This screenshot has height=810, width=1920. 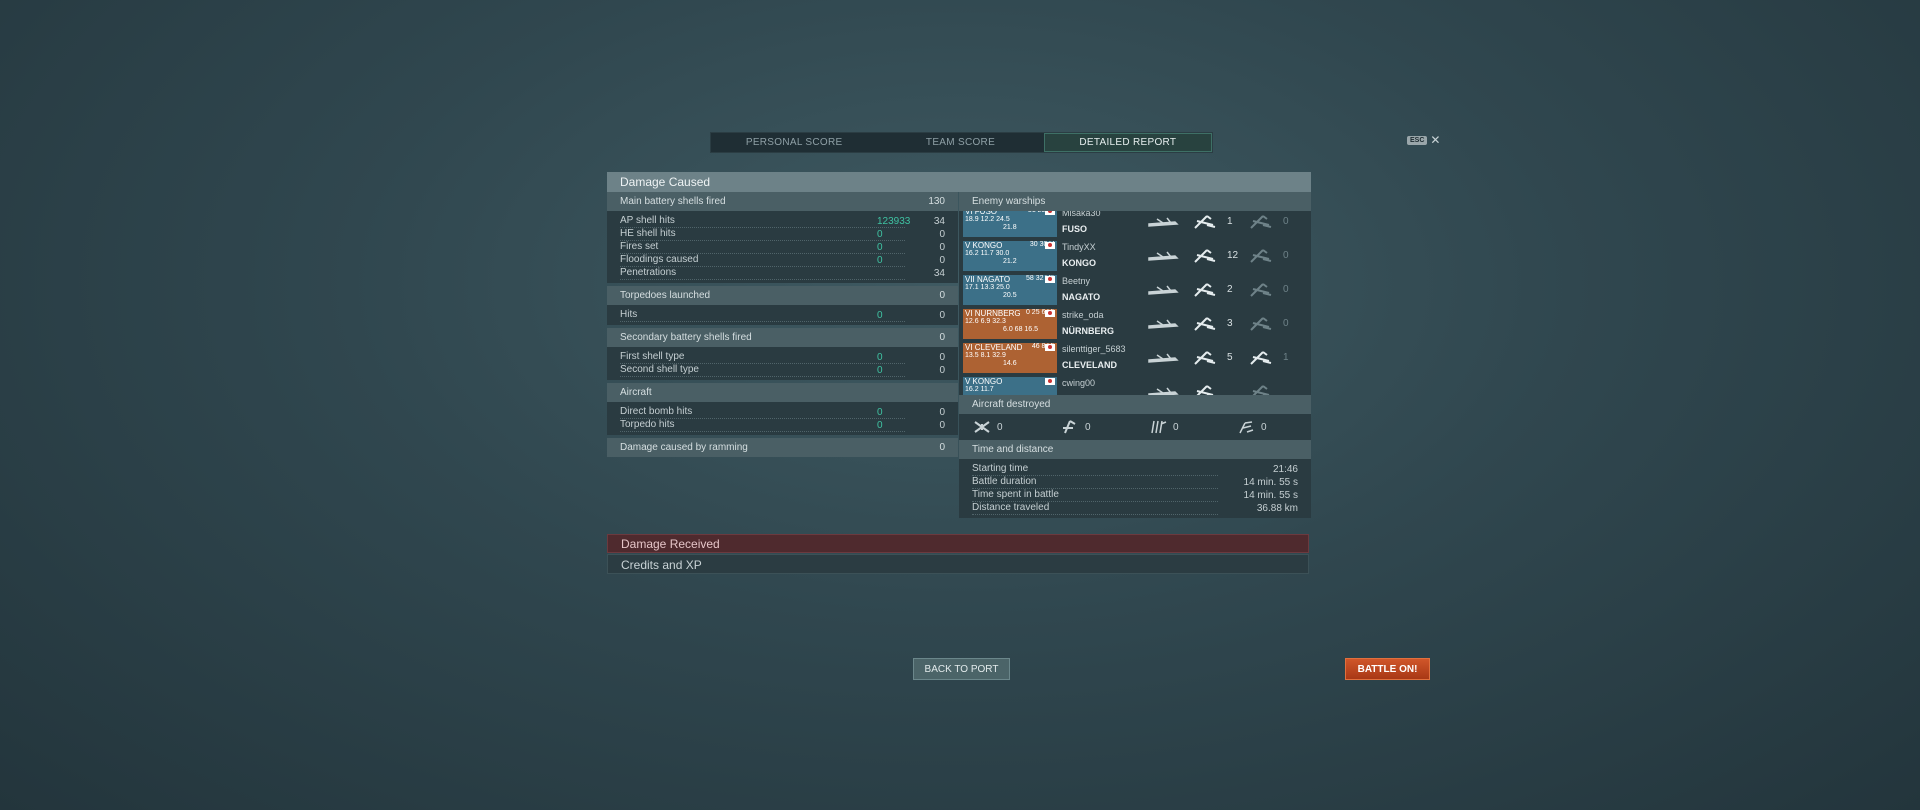 I want to click on stat-label: Distance traveled, so click(x=1095, y=508).